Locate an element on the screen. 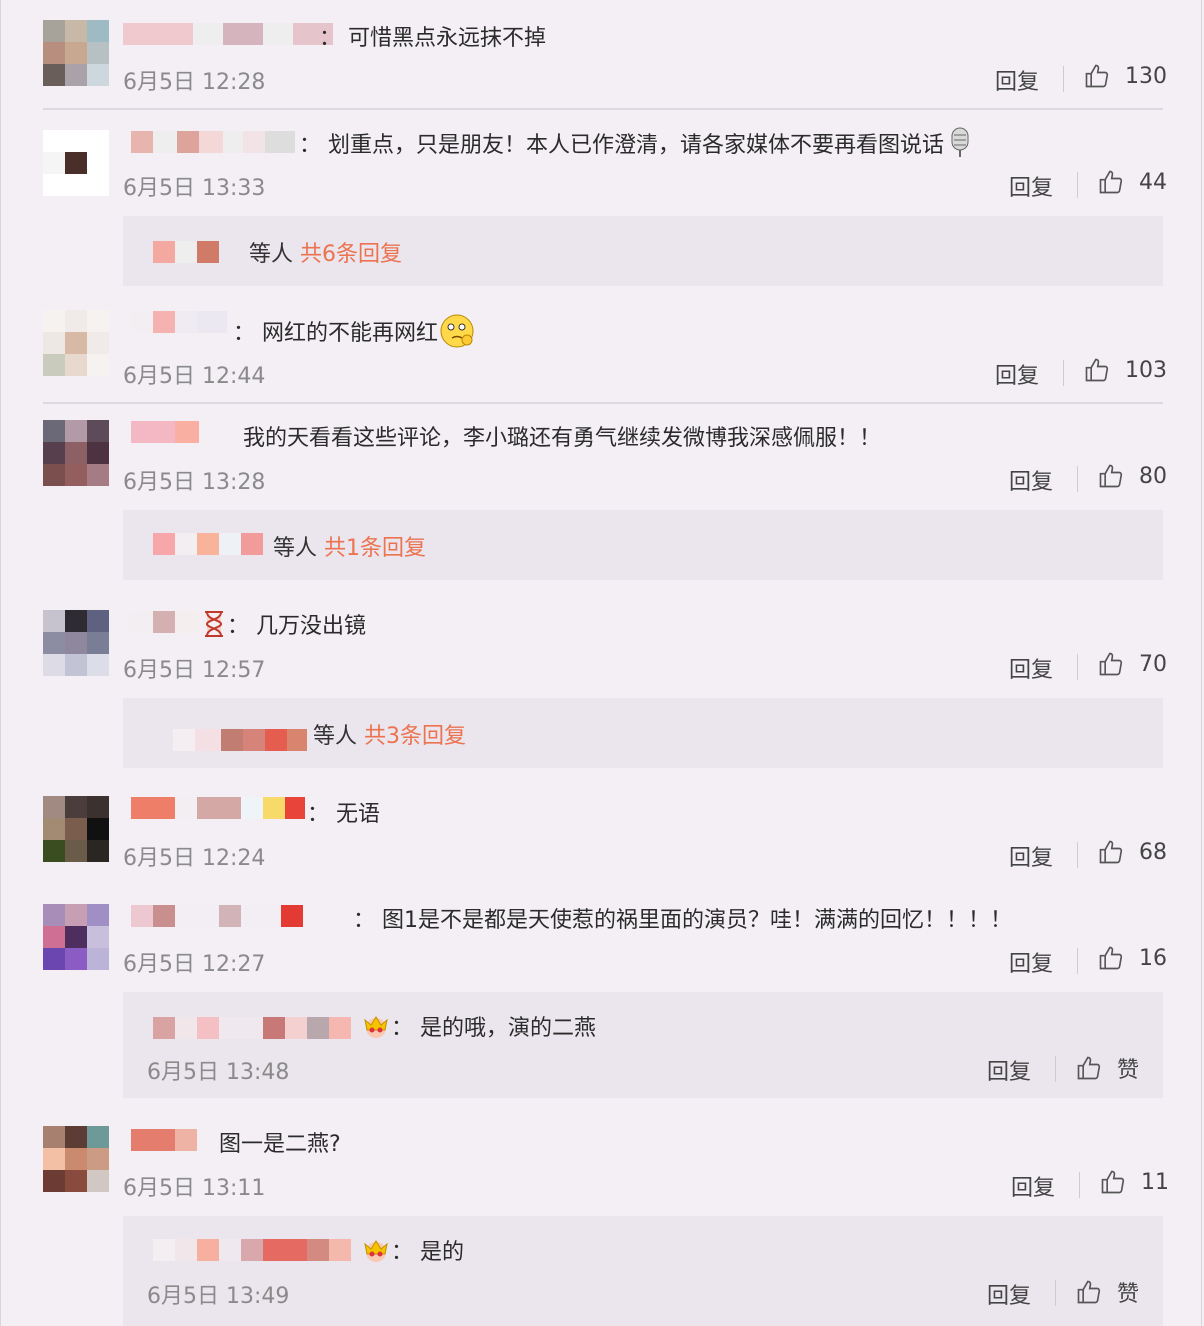 Image resolution: width=1204 pixels, height=1326 pixels. sub-reply-time: 6月5日 13:48 is located at coordinates (218, 1072).